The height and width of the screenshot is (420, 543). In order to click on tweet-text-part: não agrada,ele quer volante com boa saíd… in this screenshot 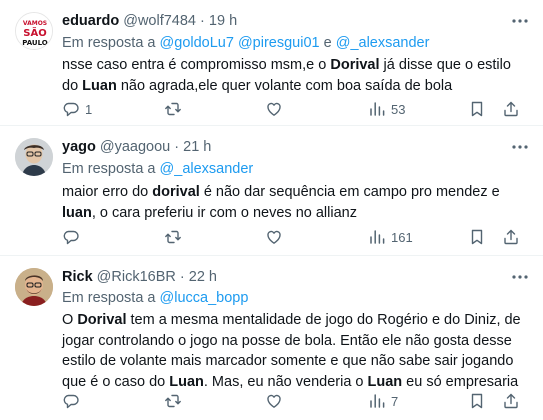, I will do `click(284, 85)`.